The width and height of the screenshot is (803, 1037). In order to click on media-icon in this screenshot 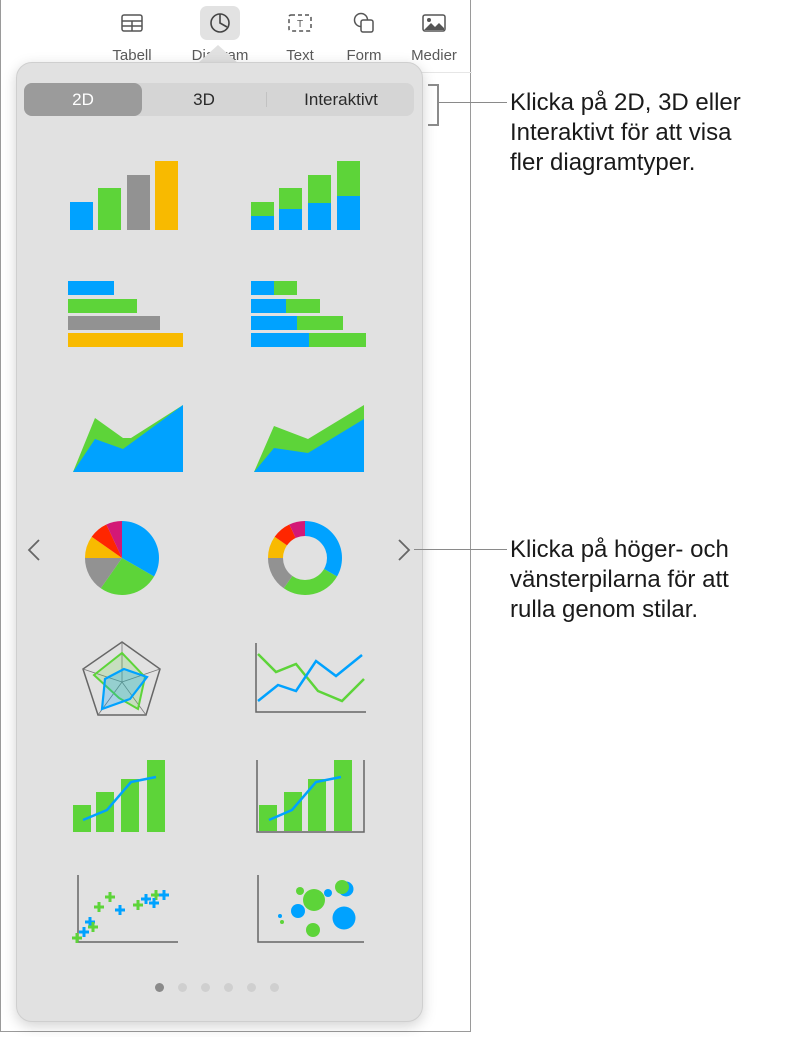, I will do `click(434, 23)`.